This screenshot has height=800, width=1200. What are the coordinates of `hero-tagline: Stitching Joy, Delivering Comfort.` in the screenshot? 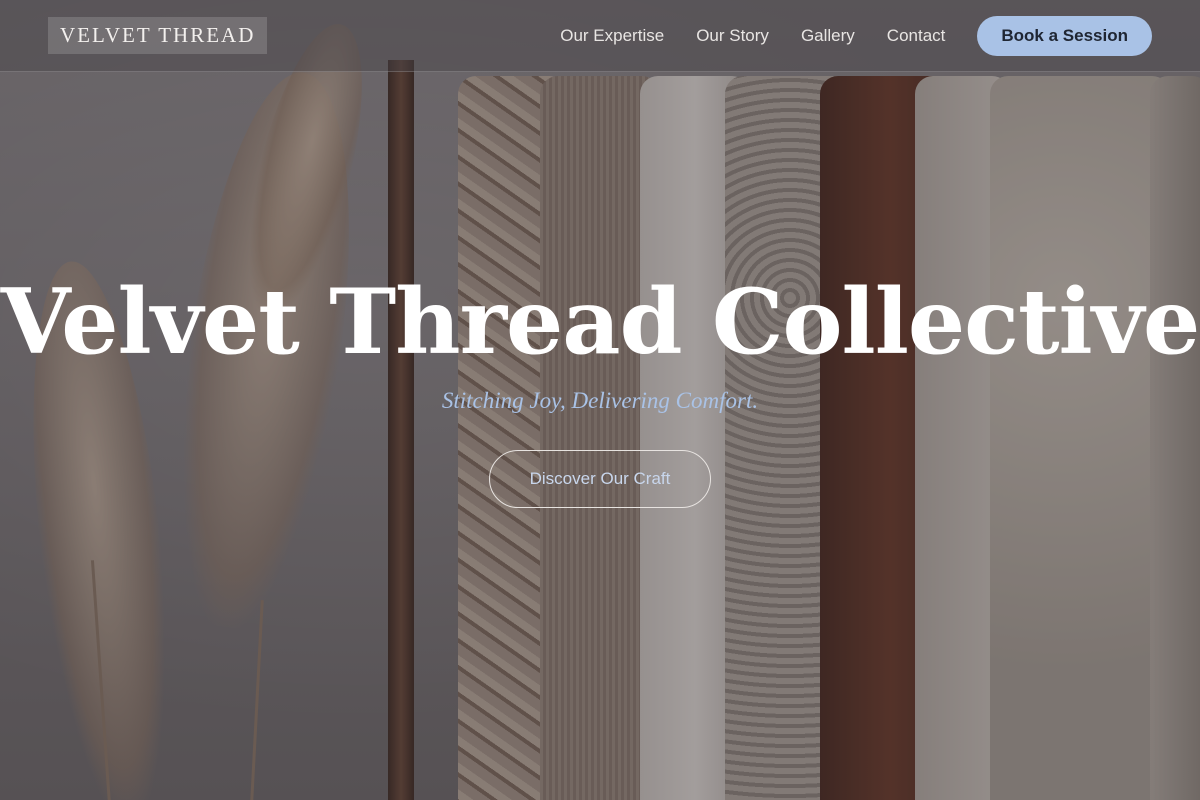 It's located at (600, 400).